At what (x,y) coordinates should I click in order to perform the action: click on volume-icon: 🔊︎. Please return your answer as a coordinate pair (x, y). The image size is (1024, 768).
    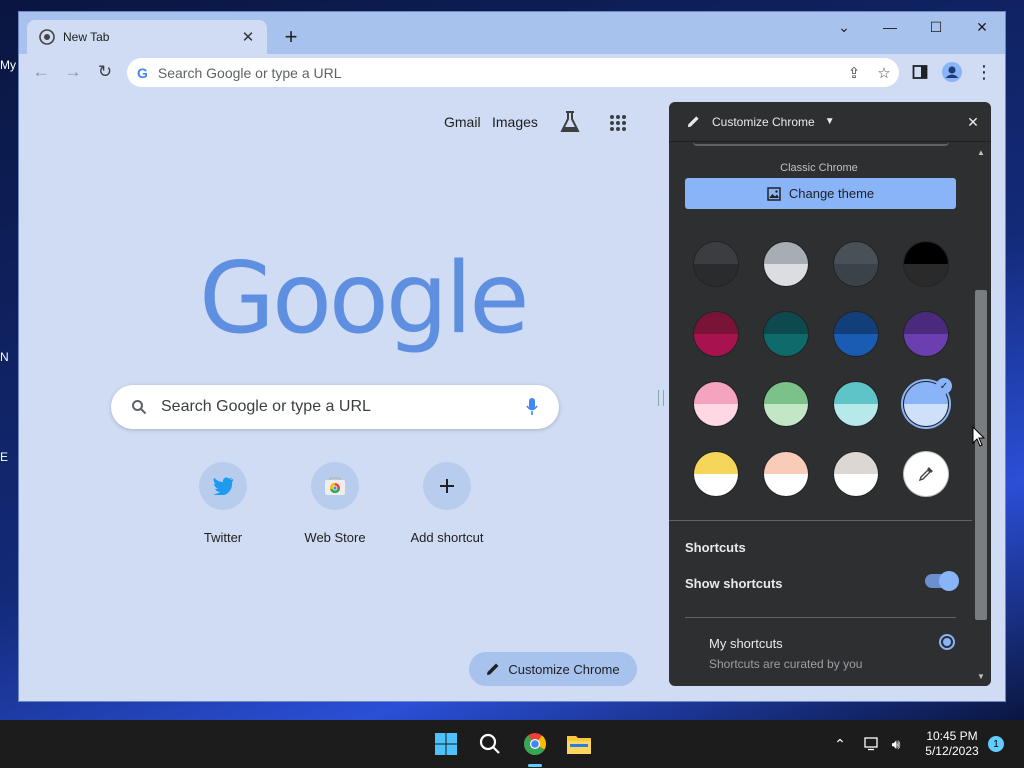
    Looking at the image, I should click on (896, 744).